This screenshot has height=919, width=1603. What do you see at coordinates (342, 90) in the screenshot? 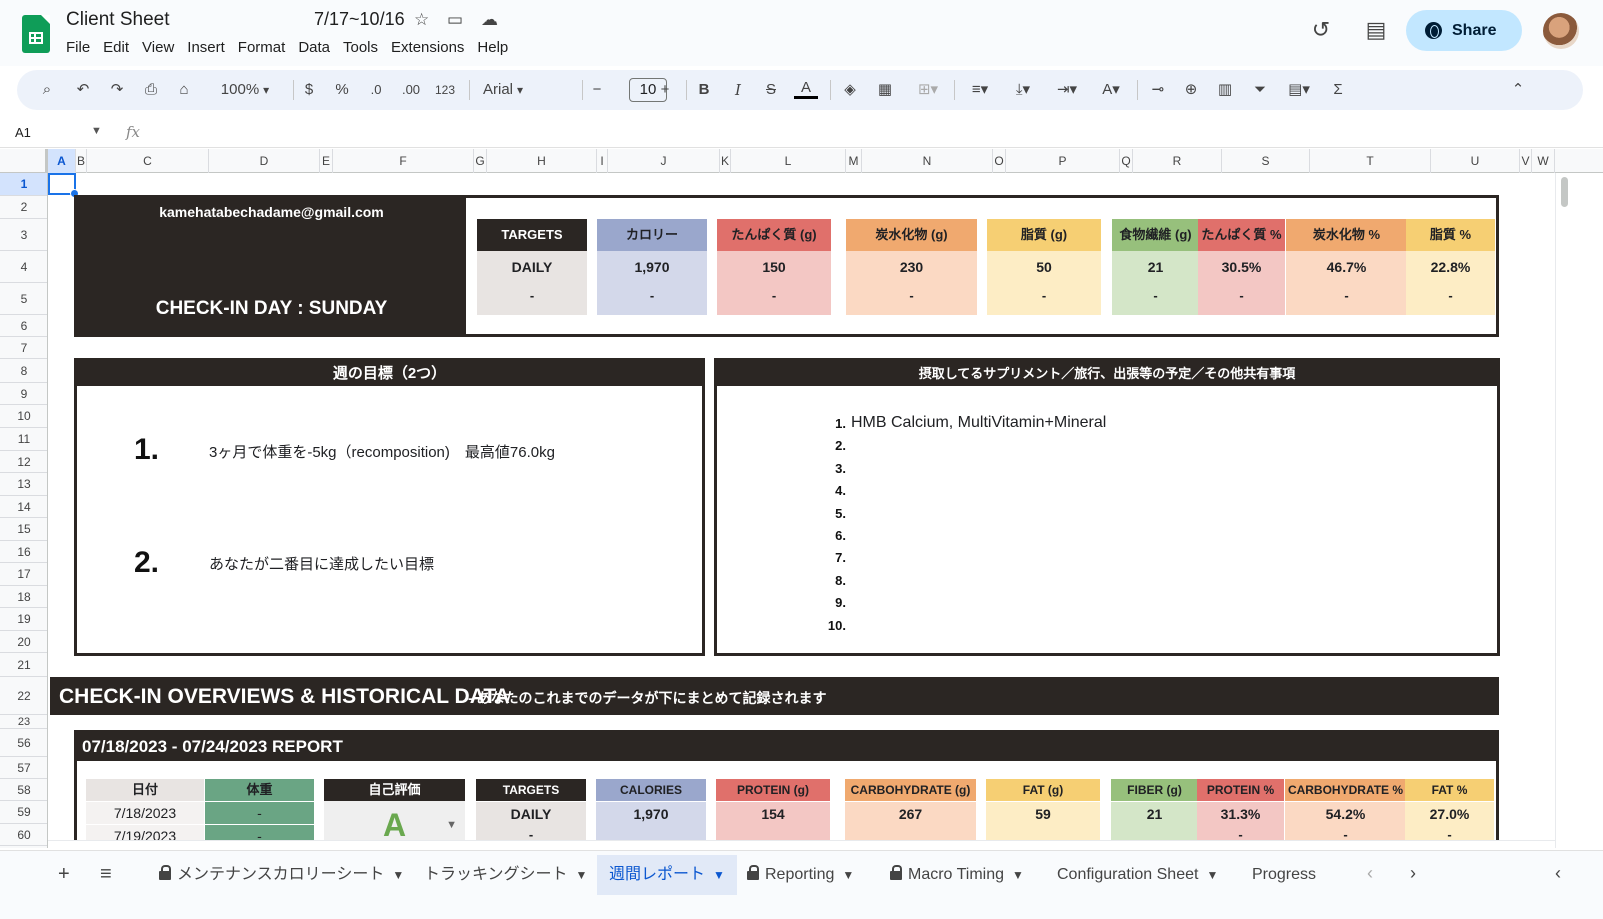
I see `percent-format-button: %` at bounding box center [342, 90].